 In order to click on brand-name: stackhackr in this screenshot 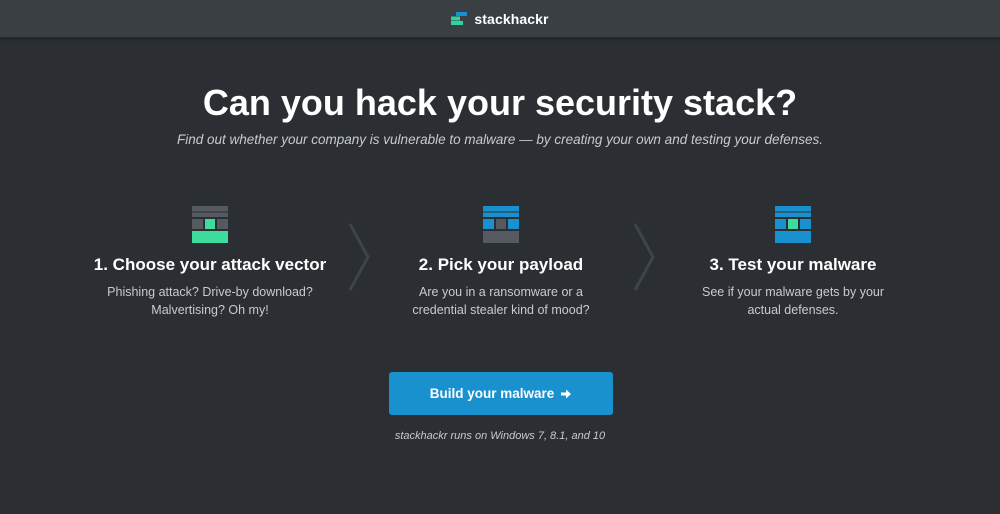, I will do `click(511, 18)`.